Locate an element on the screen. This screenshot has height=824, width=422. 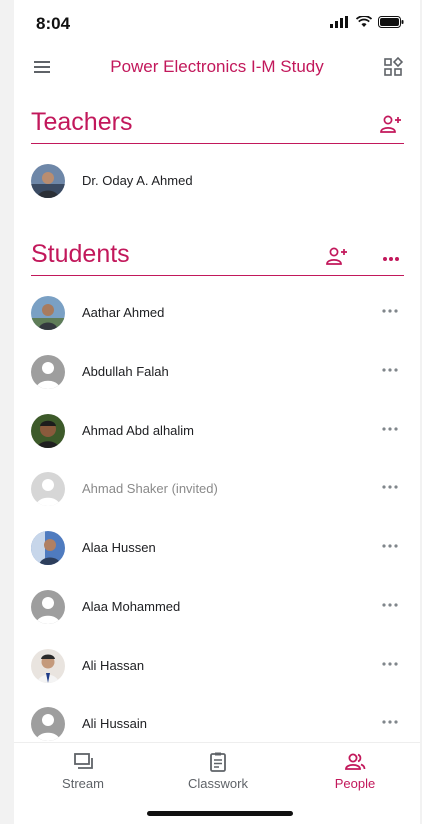
teachers-header: Teachers is located at coordinates (217, 124).